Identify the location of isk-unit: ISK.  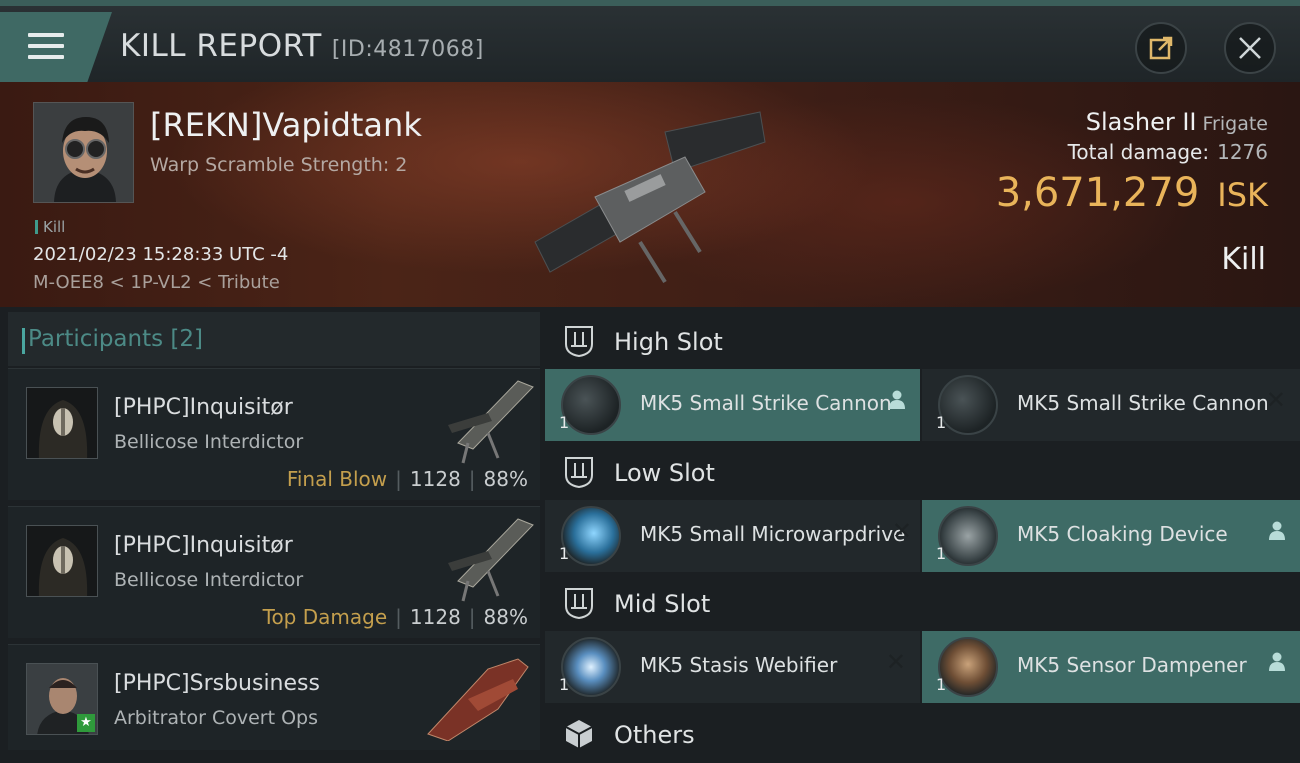
(1242, 195).